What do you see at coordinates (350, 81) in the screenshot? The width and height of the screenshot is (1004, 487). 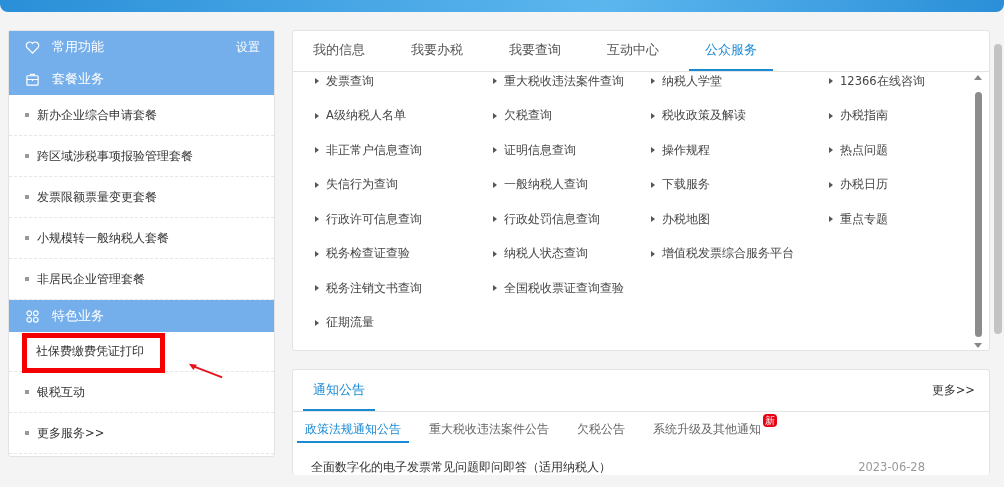 I see `service-link: 发票查询` at bounding box center [350, 81].